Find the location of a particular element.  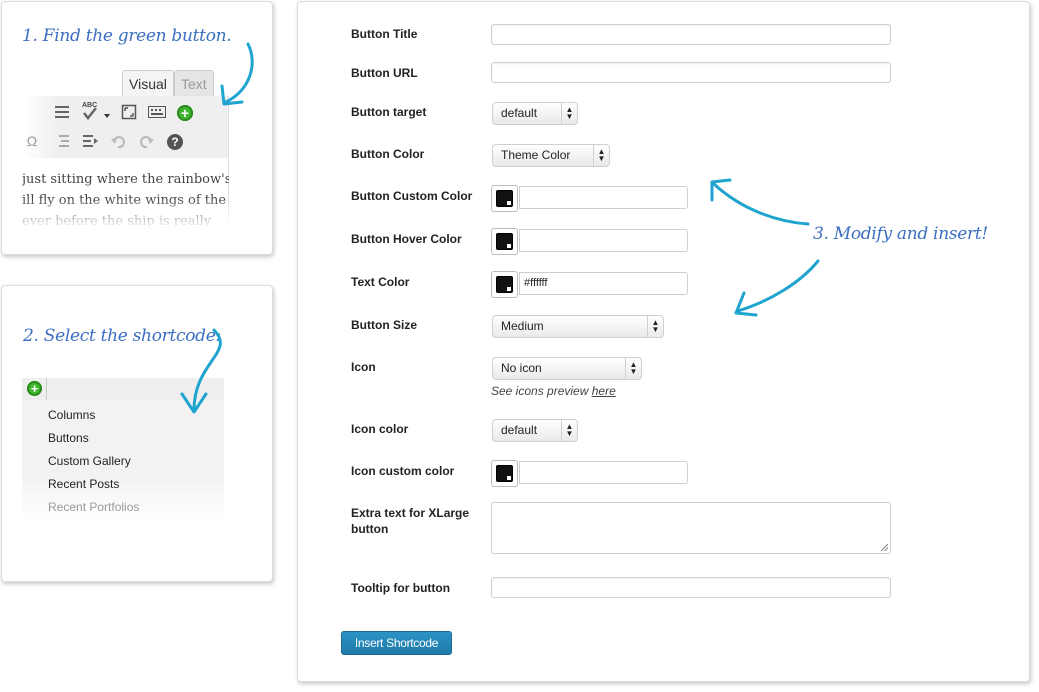

button-color-select: Theme Color ▲ ▼ is located at coordinates (551, 155).